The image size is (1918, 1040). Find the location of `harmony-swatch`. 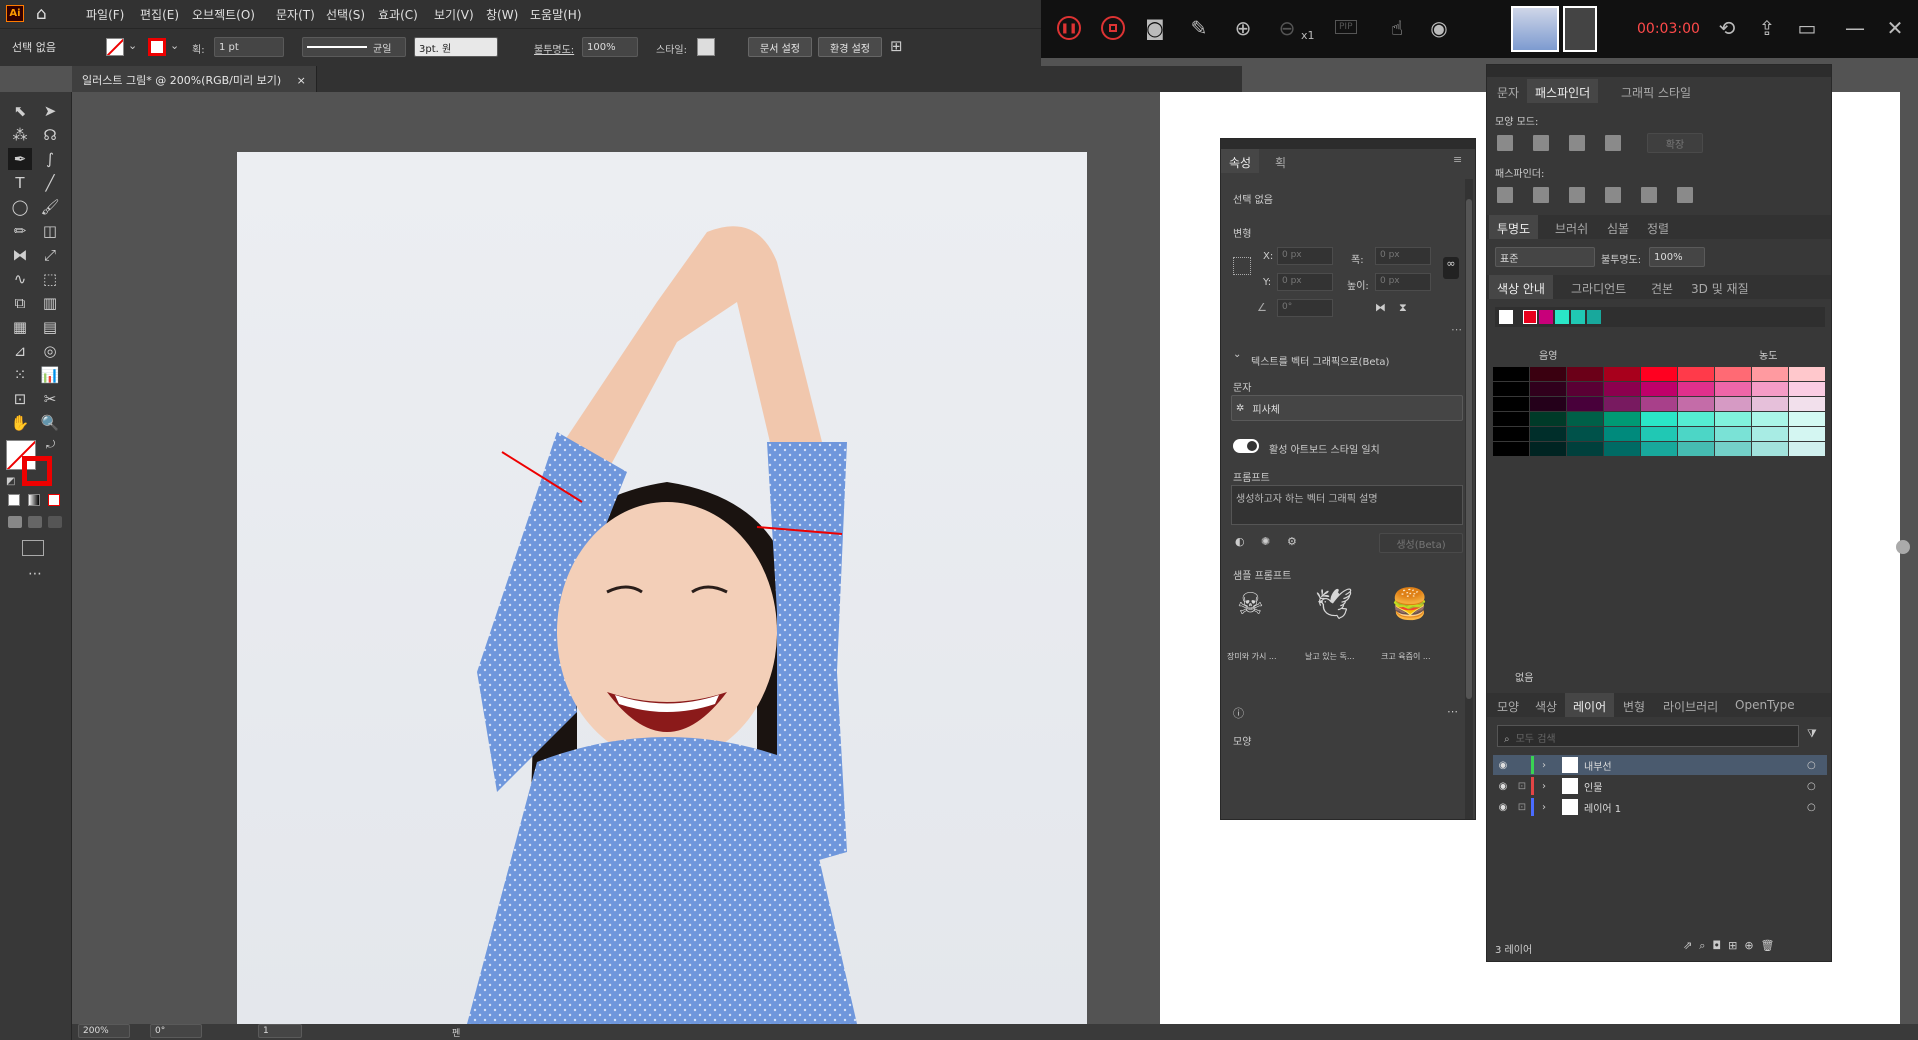

harmony-swatch is located at coordinates (1530, 317).